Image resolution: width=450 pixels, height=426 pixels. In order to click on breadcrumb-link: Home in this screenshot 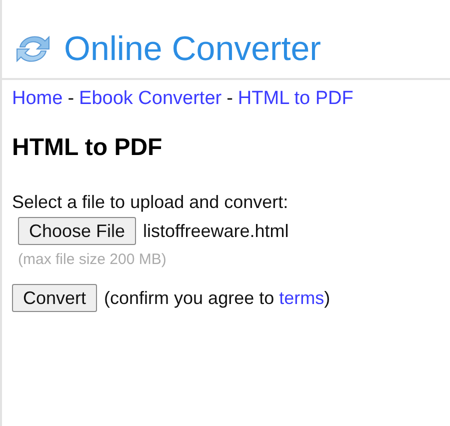, I will do `click(37, 99)`.